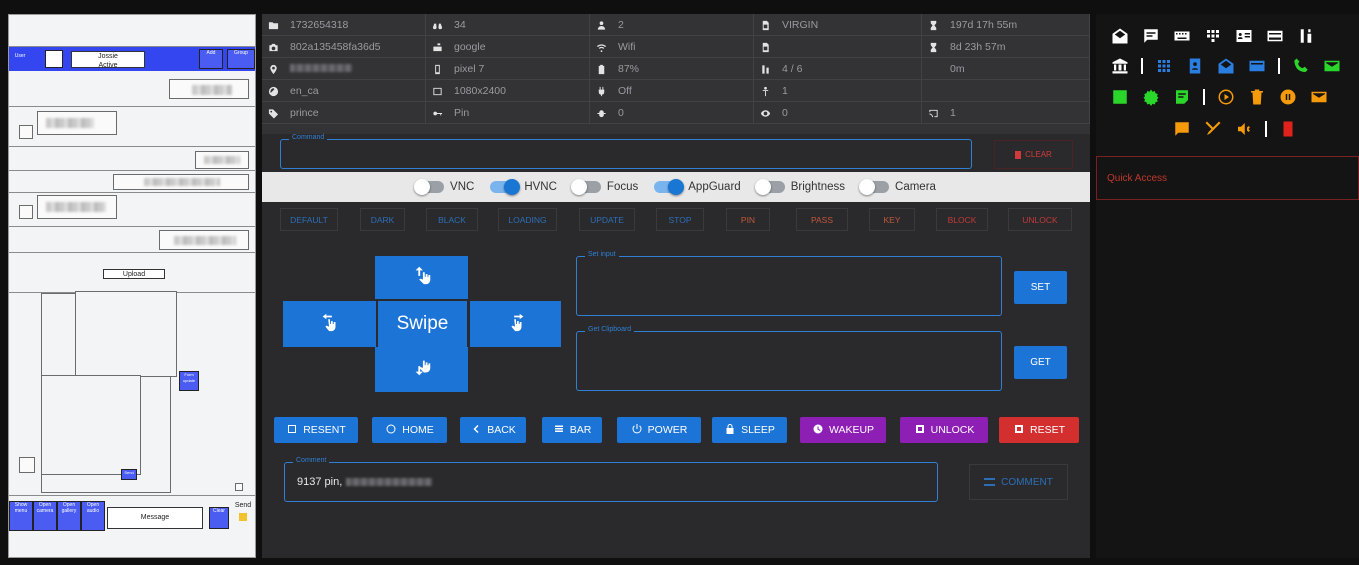 This screenshot has height=565, width=1359. I want to click on sleep-button: SLEEP, so click(749, 430).